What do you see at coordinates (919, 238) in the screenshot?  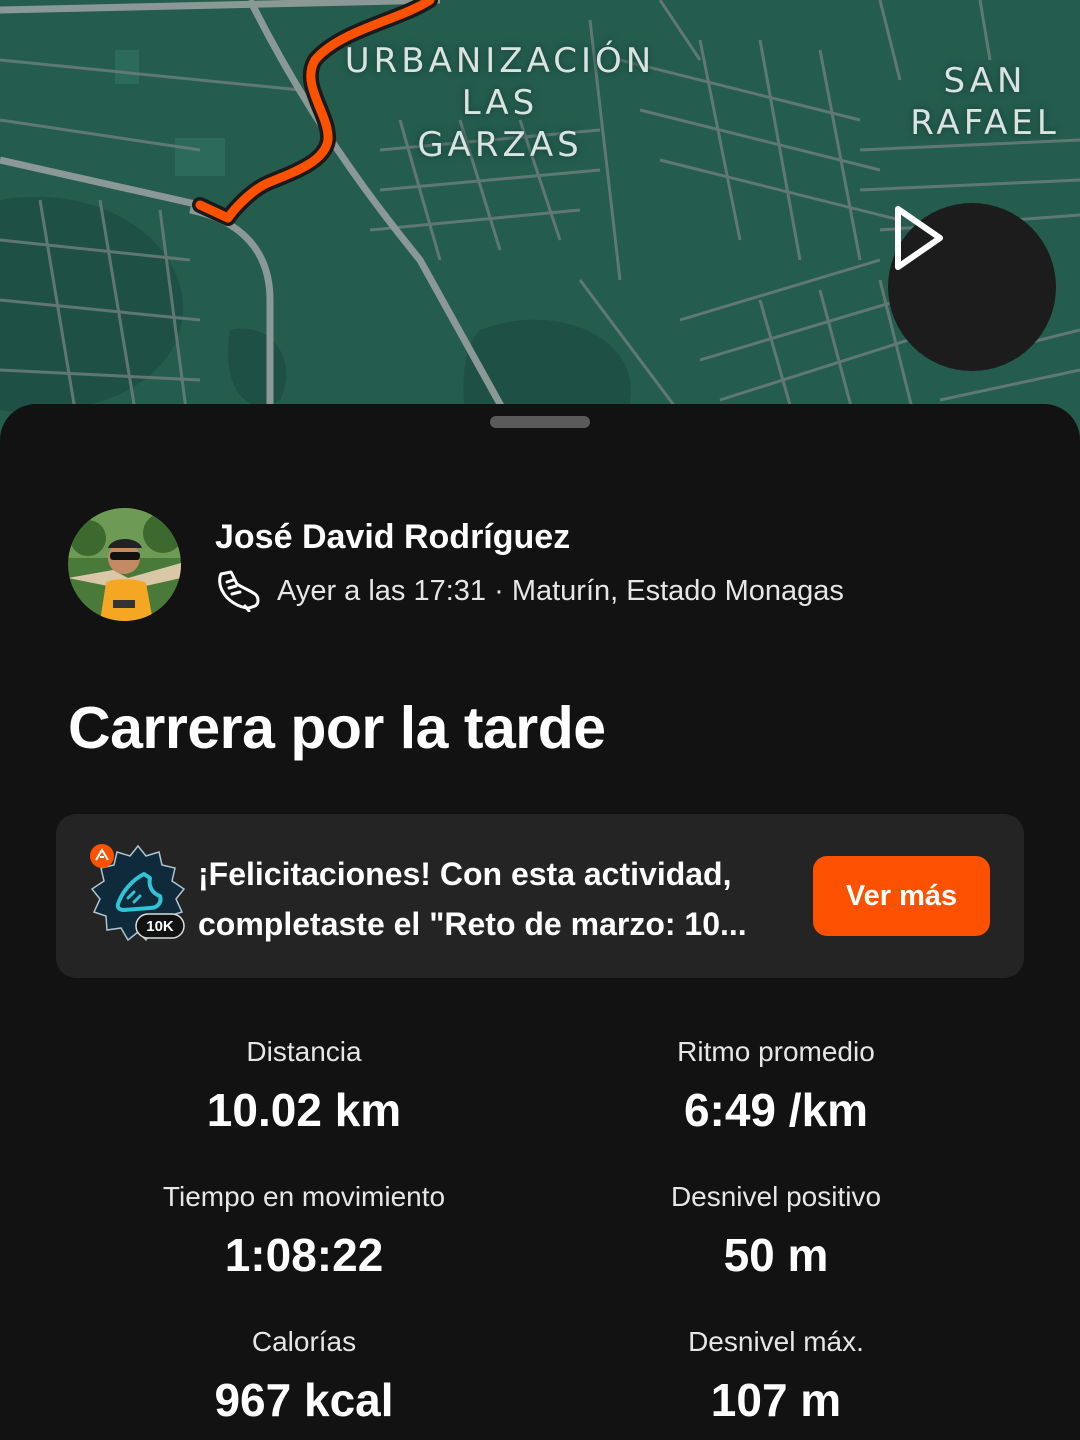 I see `play-icon` at bounding box center [919, 238].